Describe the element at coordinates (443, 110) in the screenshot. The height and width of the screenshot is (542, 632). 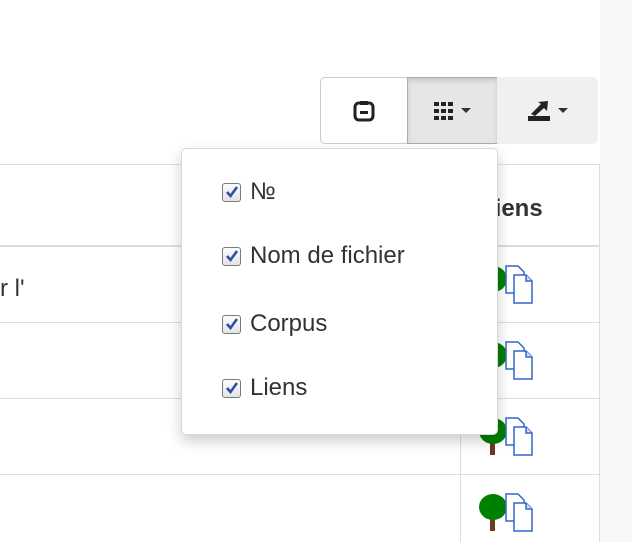
I see `columns-grid-icon` at that location.